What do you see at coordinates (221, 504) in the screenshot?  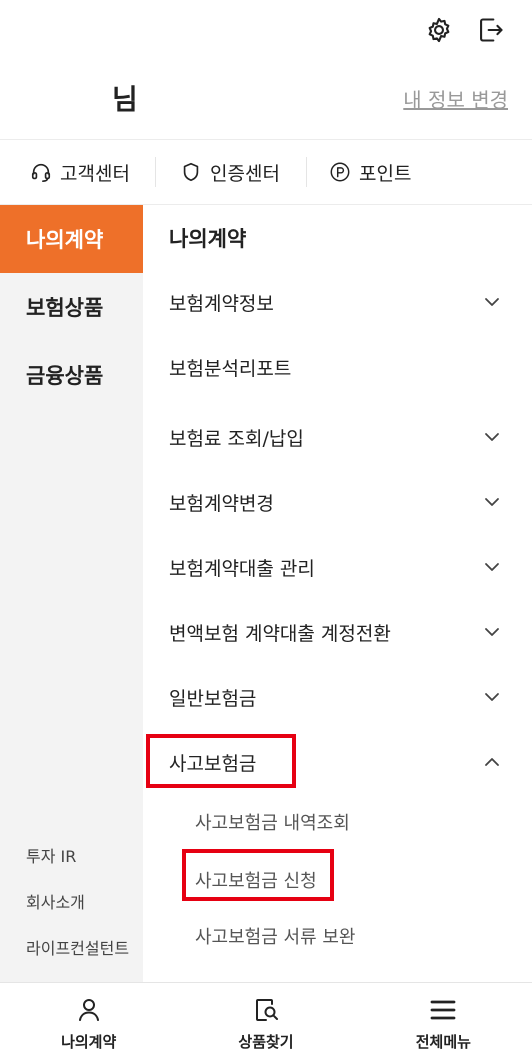 I see `menu-item-label: 보험계약변경` at bounding box center [221, 504].